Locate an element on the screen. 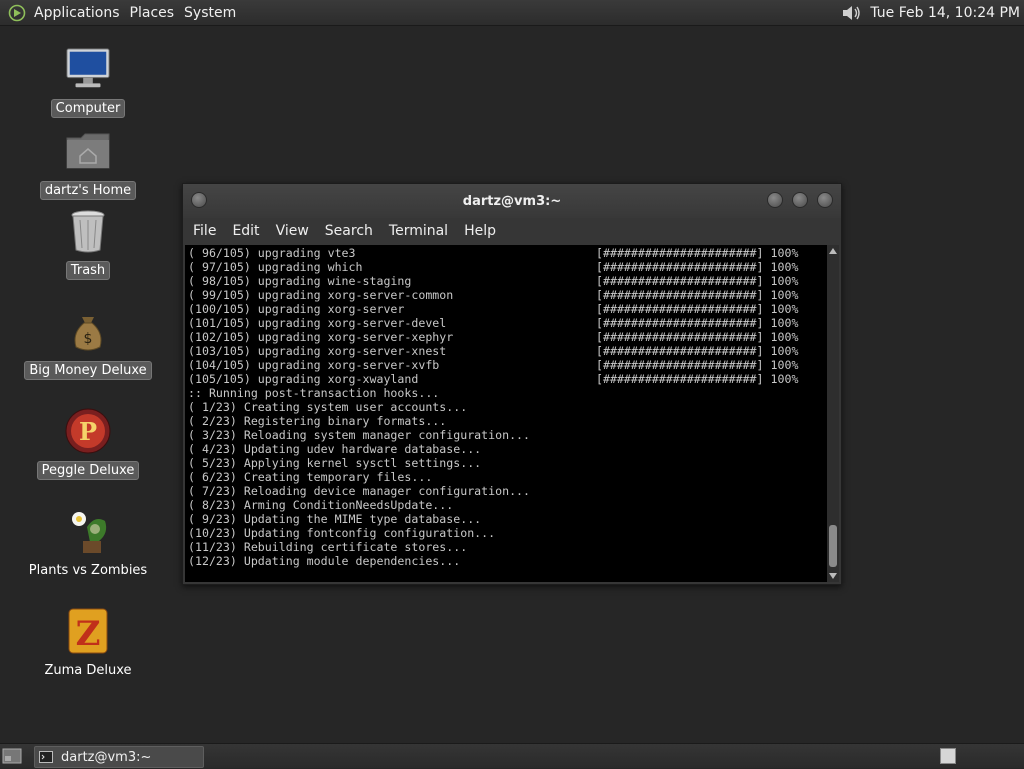 The height and width of the screenshot is (769, 1024). terminal-line-text: (101/105) upgrading xorg-server-devel is located at coordinates (317, 323).